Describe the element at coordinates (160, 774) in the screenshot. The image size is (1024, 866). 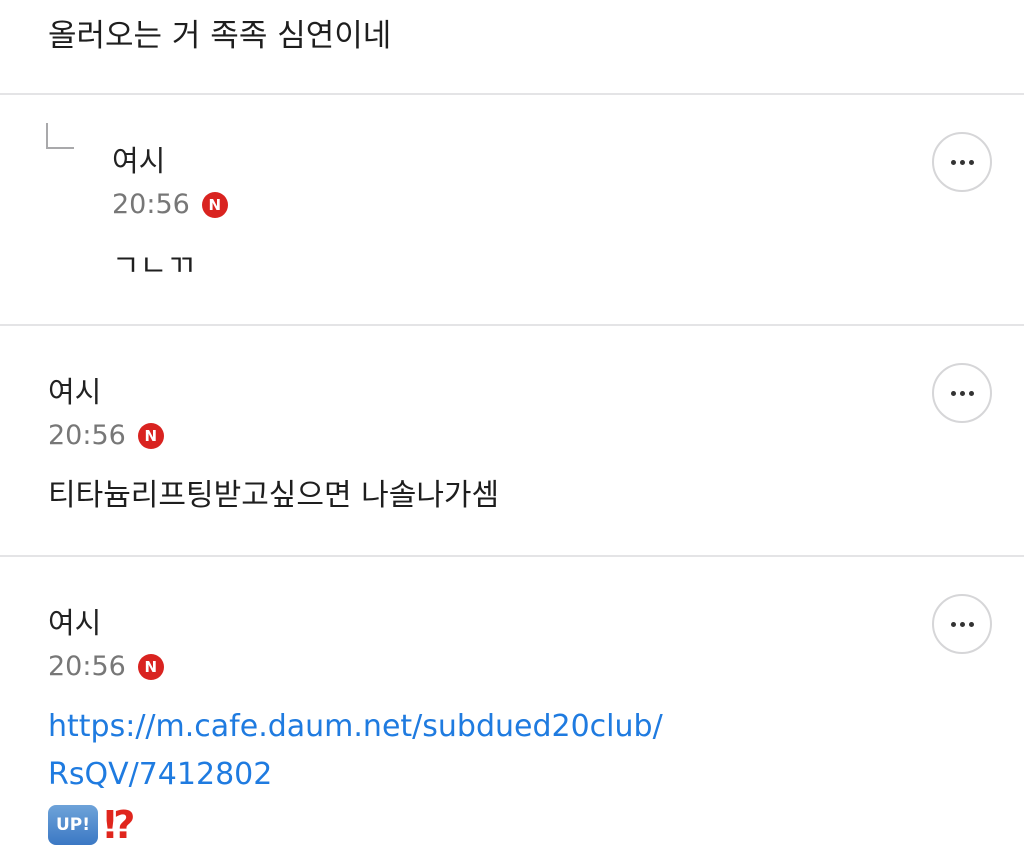
I see `comment-link-line: RsQV/7412802` at that location.